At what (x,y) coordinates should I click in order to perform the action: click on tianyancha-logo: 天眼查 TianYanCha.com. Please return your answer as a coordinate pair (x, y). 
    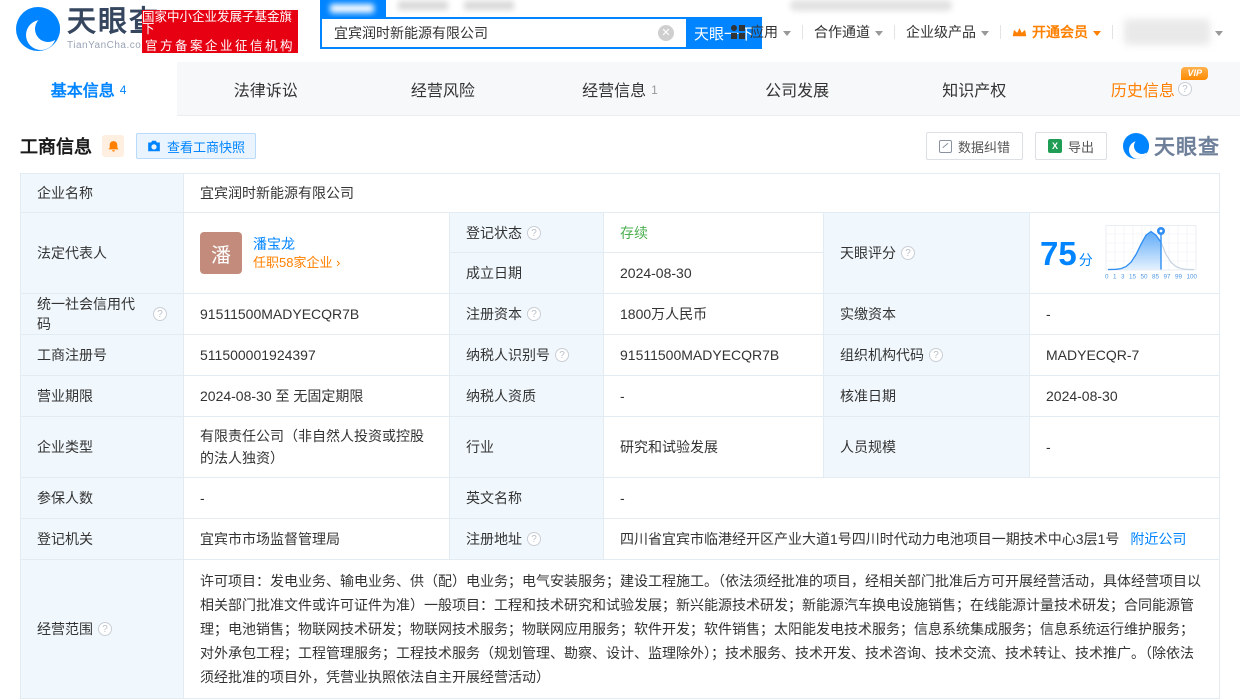
    Looking at the image, I should click on (88, 29).